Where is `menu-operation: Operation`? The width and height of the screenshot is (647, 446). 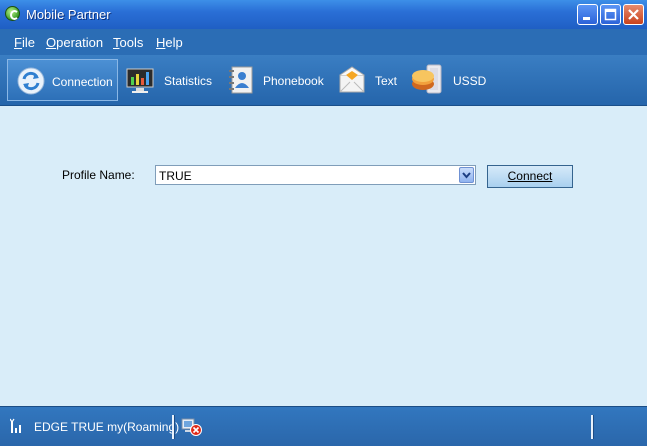 menu-operation: Operation is located at coordinates (74, 42).